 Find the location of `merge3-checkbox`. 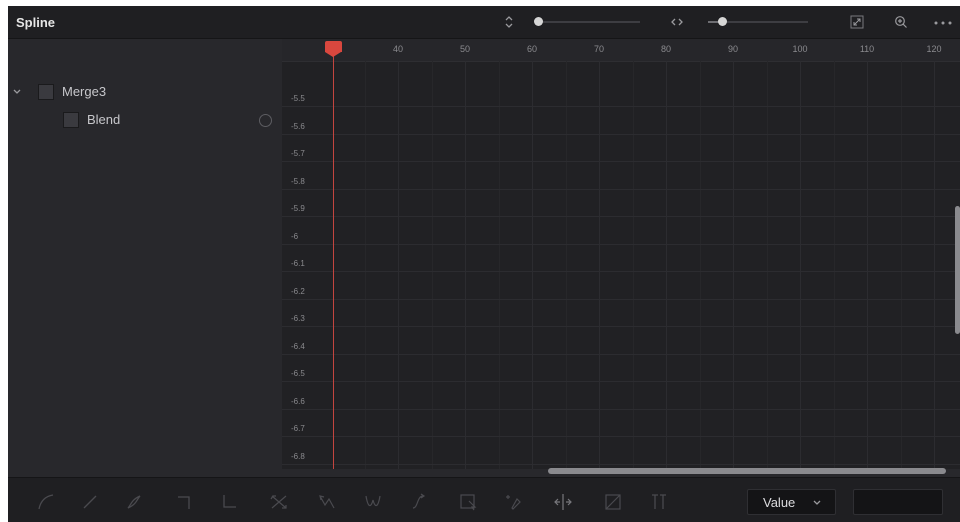

merge3-checkbox is located at coordinates (46, 92).